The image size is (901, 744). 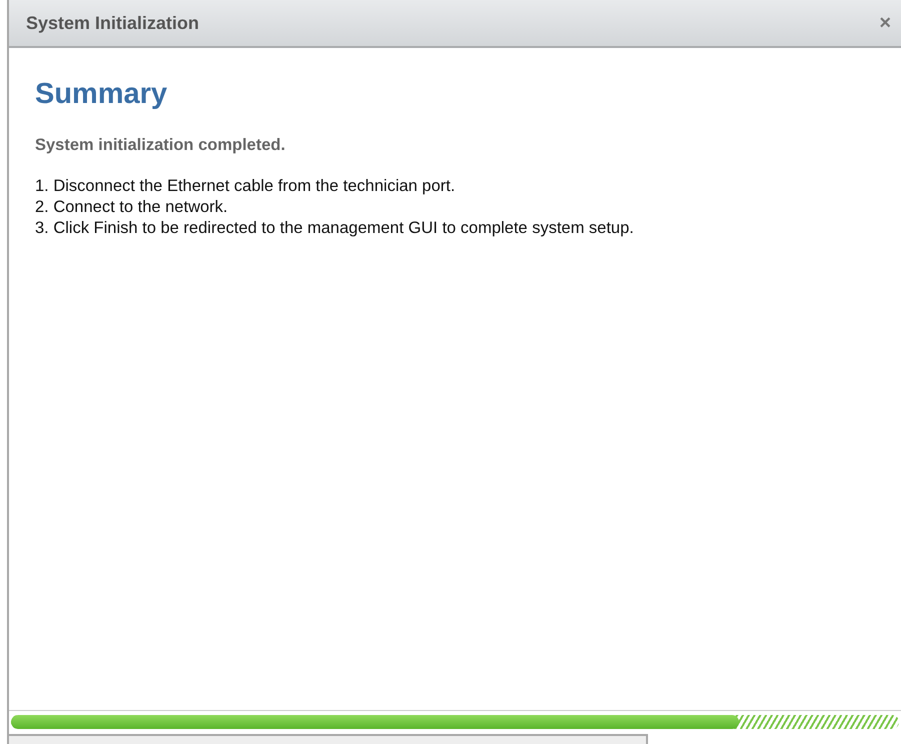 What do you see at coordinates (101, 94) in the screenshot?
I see `summary-heading: Summary` at bounding box center [101, 94].